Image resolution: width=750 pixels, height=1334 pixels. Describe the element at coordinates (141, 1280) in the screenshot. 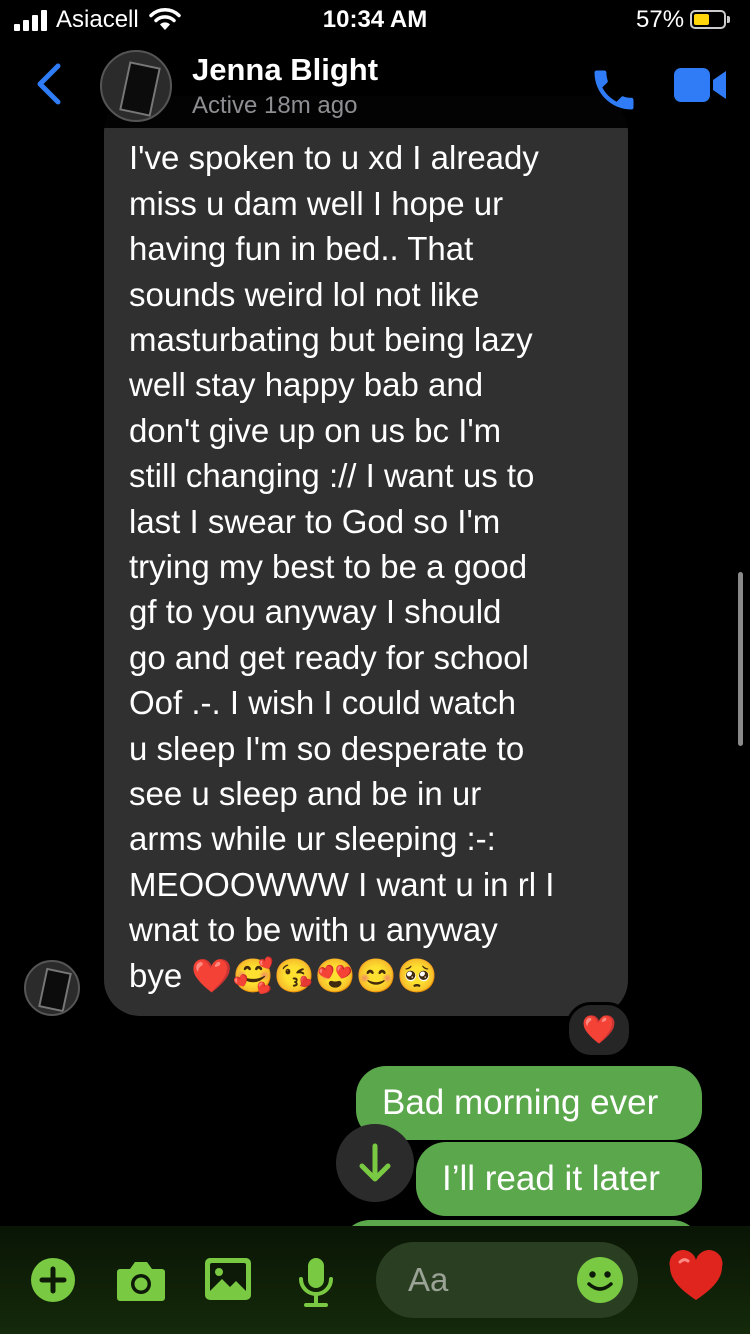

I see `camera-icon` at that location.